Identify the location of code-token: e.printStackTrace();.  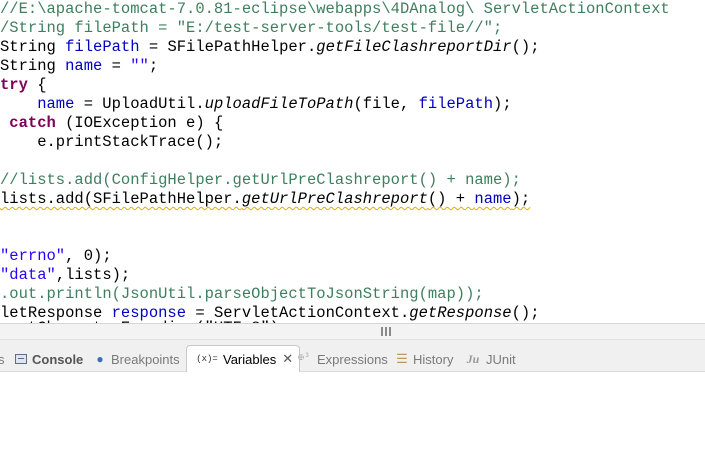
(130, 142).